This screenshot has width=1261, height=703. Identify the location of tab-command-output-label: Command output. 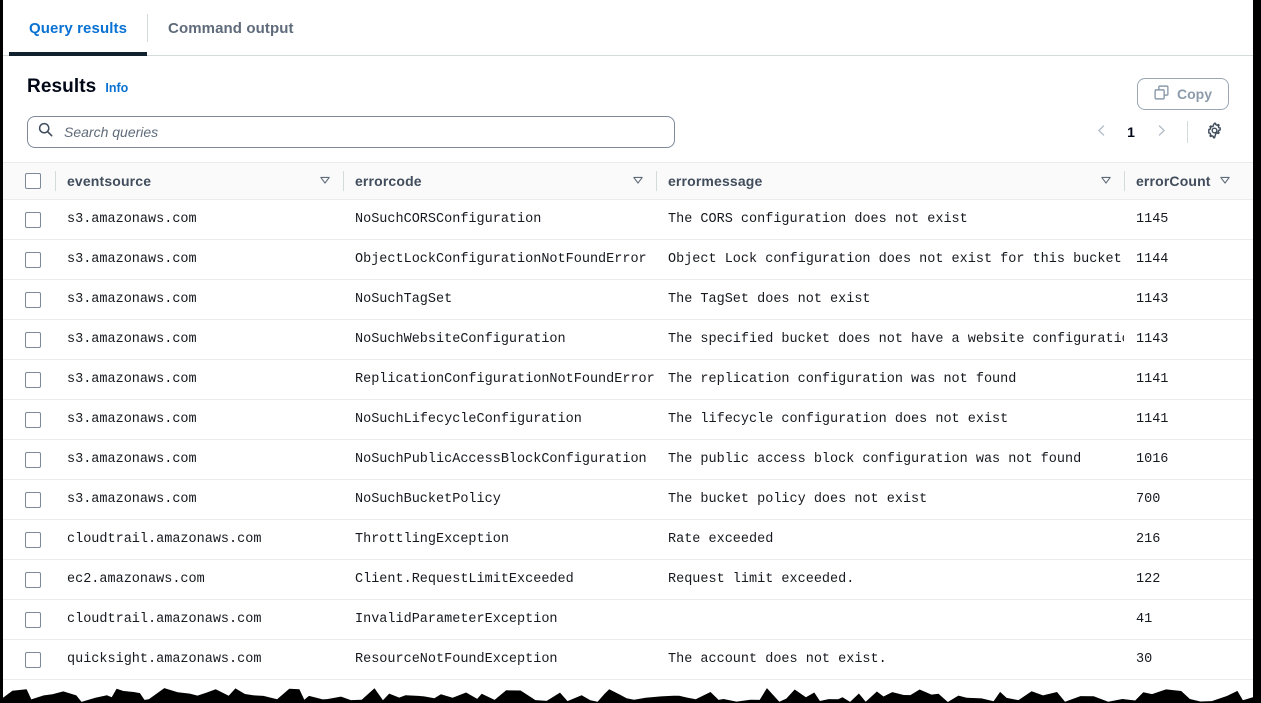
(231, 28).